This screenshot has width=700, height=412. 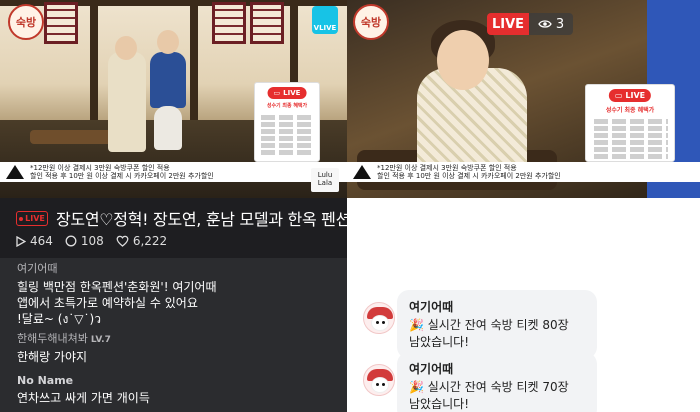 I want to click on chat-text: 한해랑 가야지, so click(x=52, y=357).